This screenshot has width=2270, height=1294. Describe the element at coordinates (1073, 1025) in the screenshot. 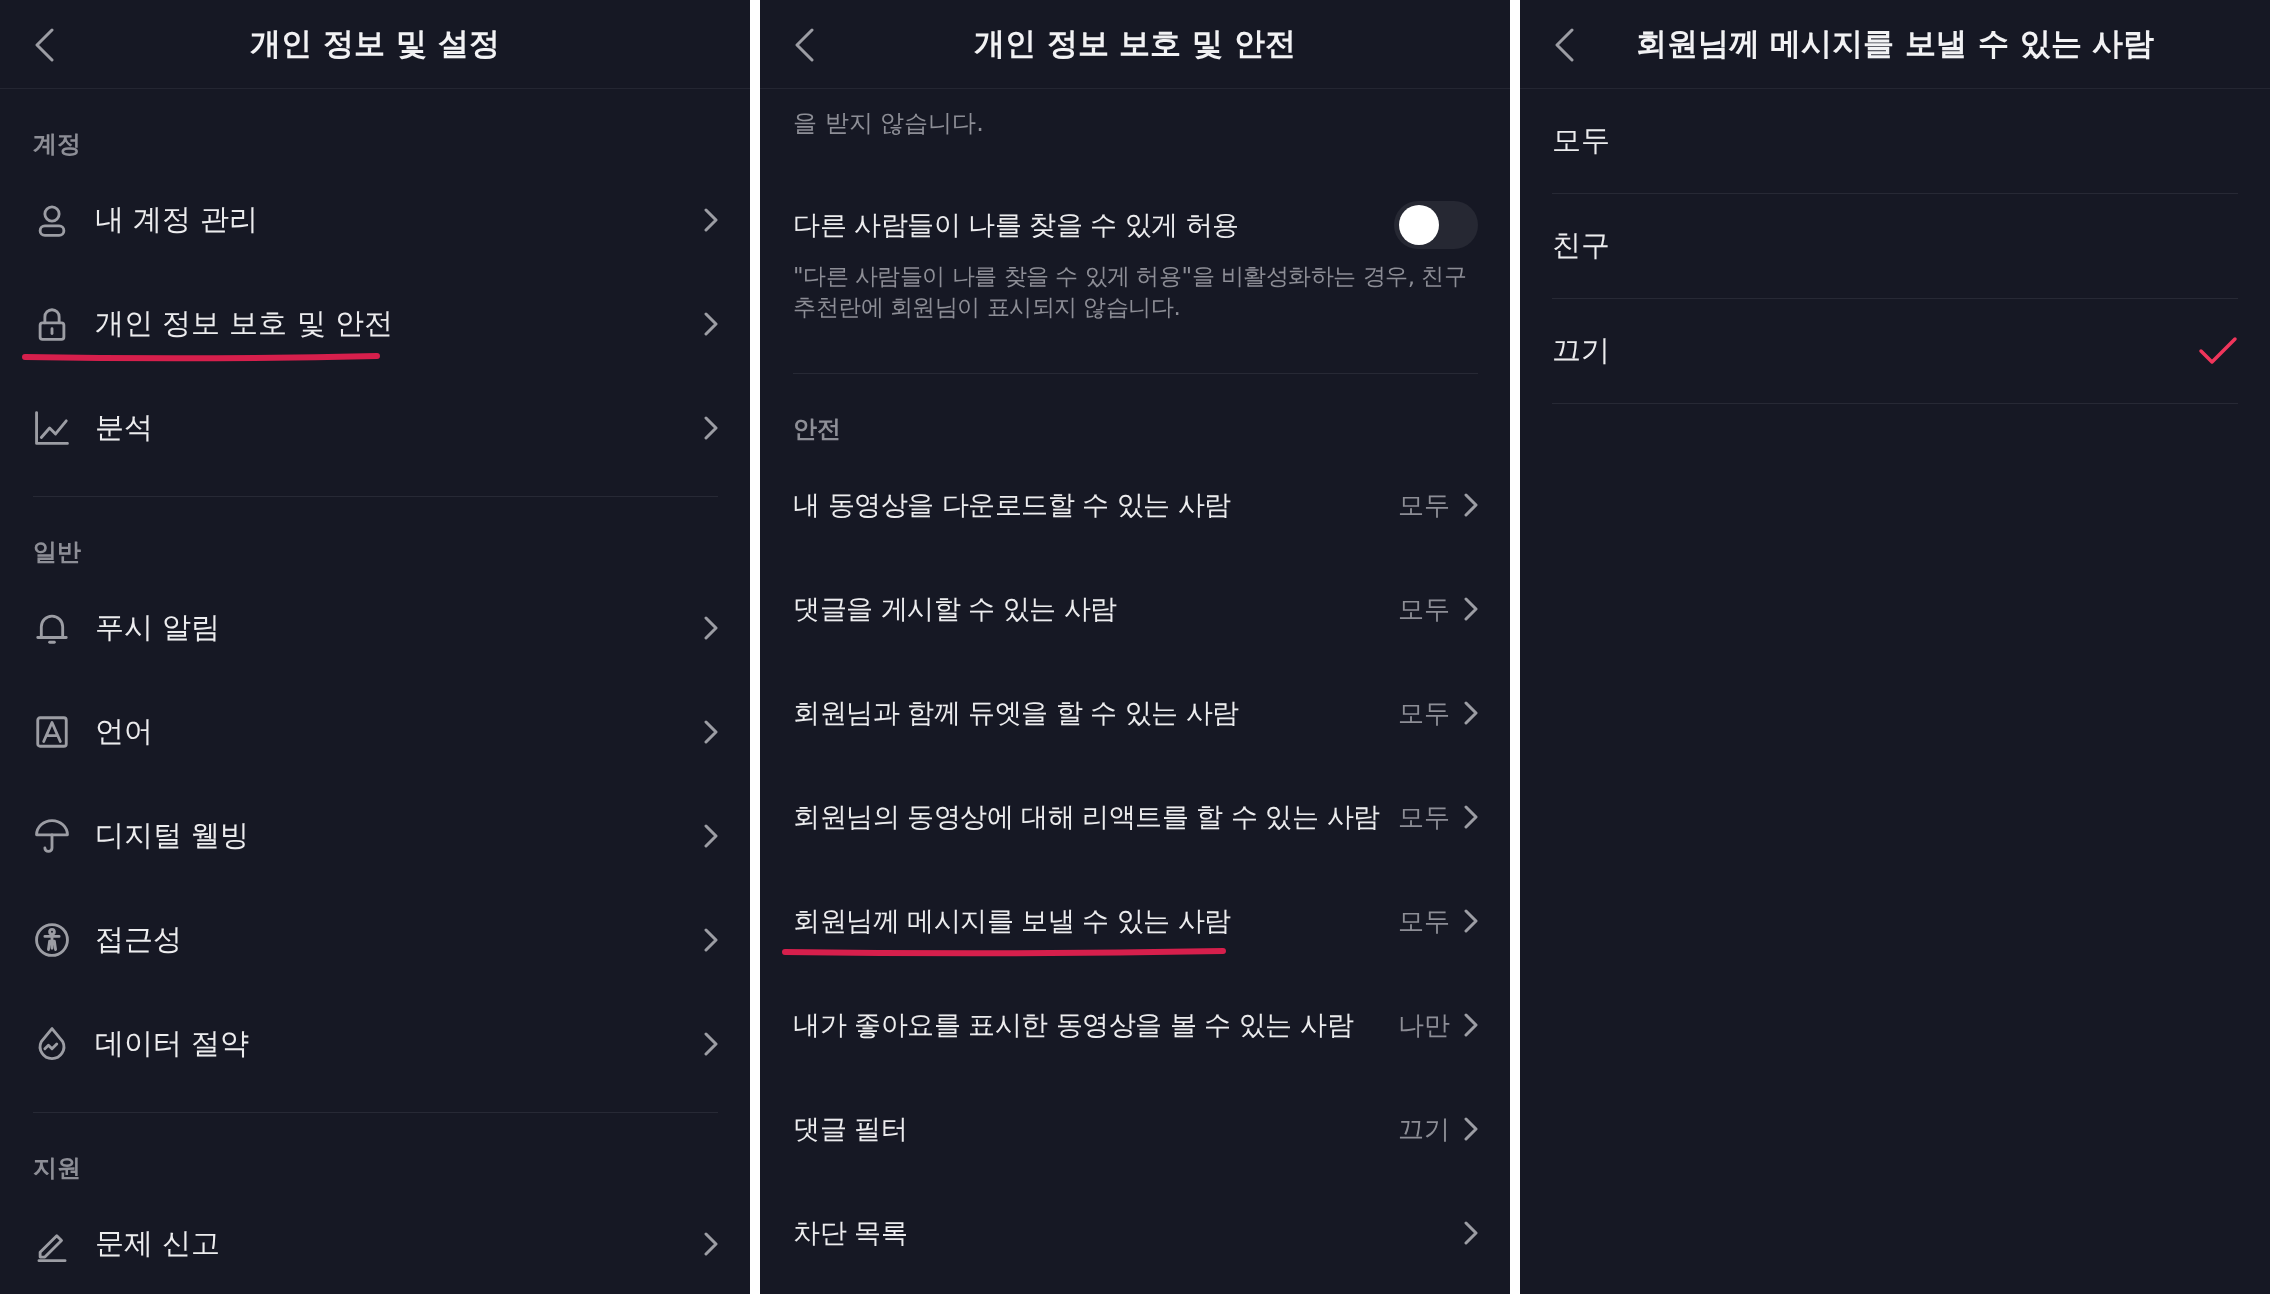

I see `menu-item: 내가 좋아요를 표시한 동영상을 볼 수 있는 사람` at that location.